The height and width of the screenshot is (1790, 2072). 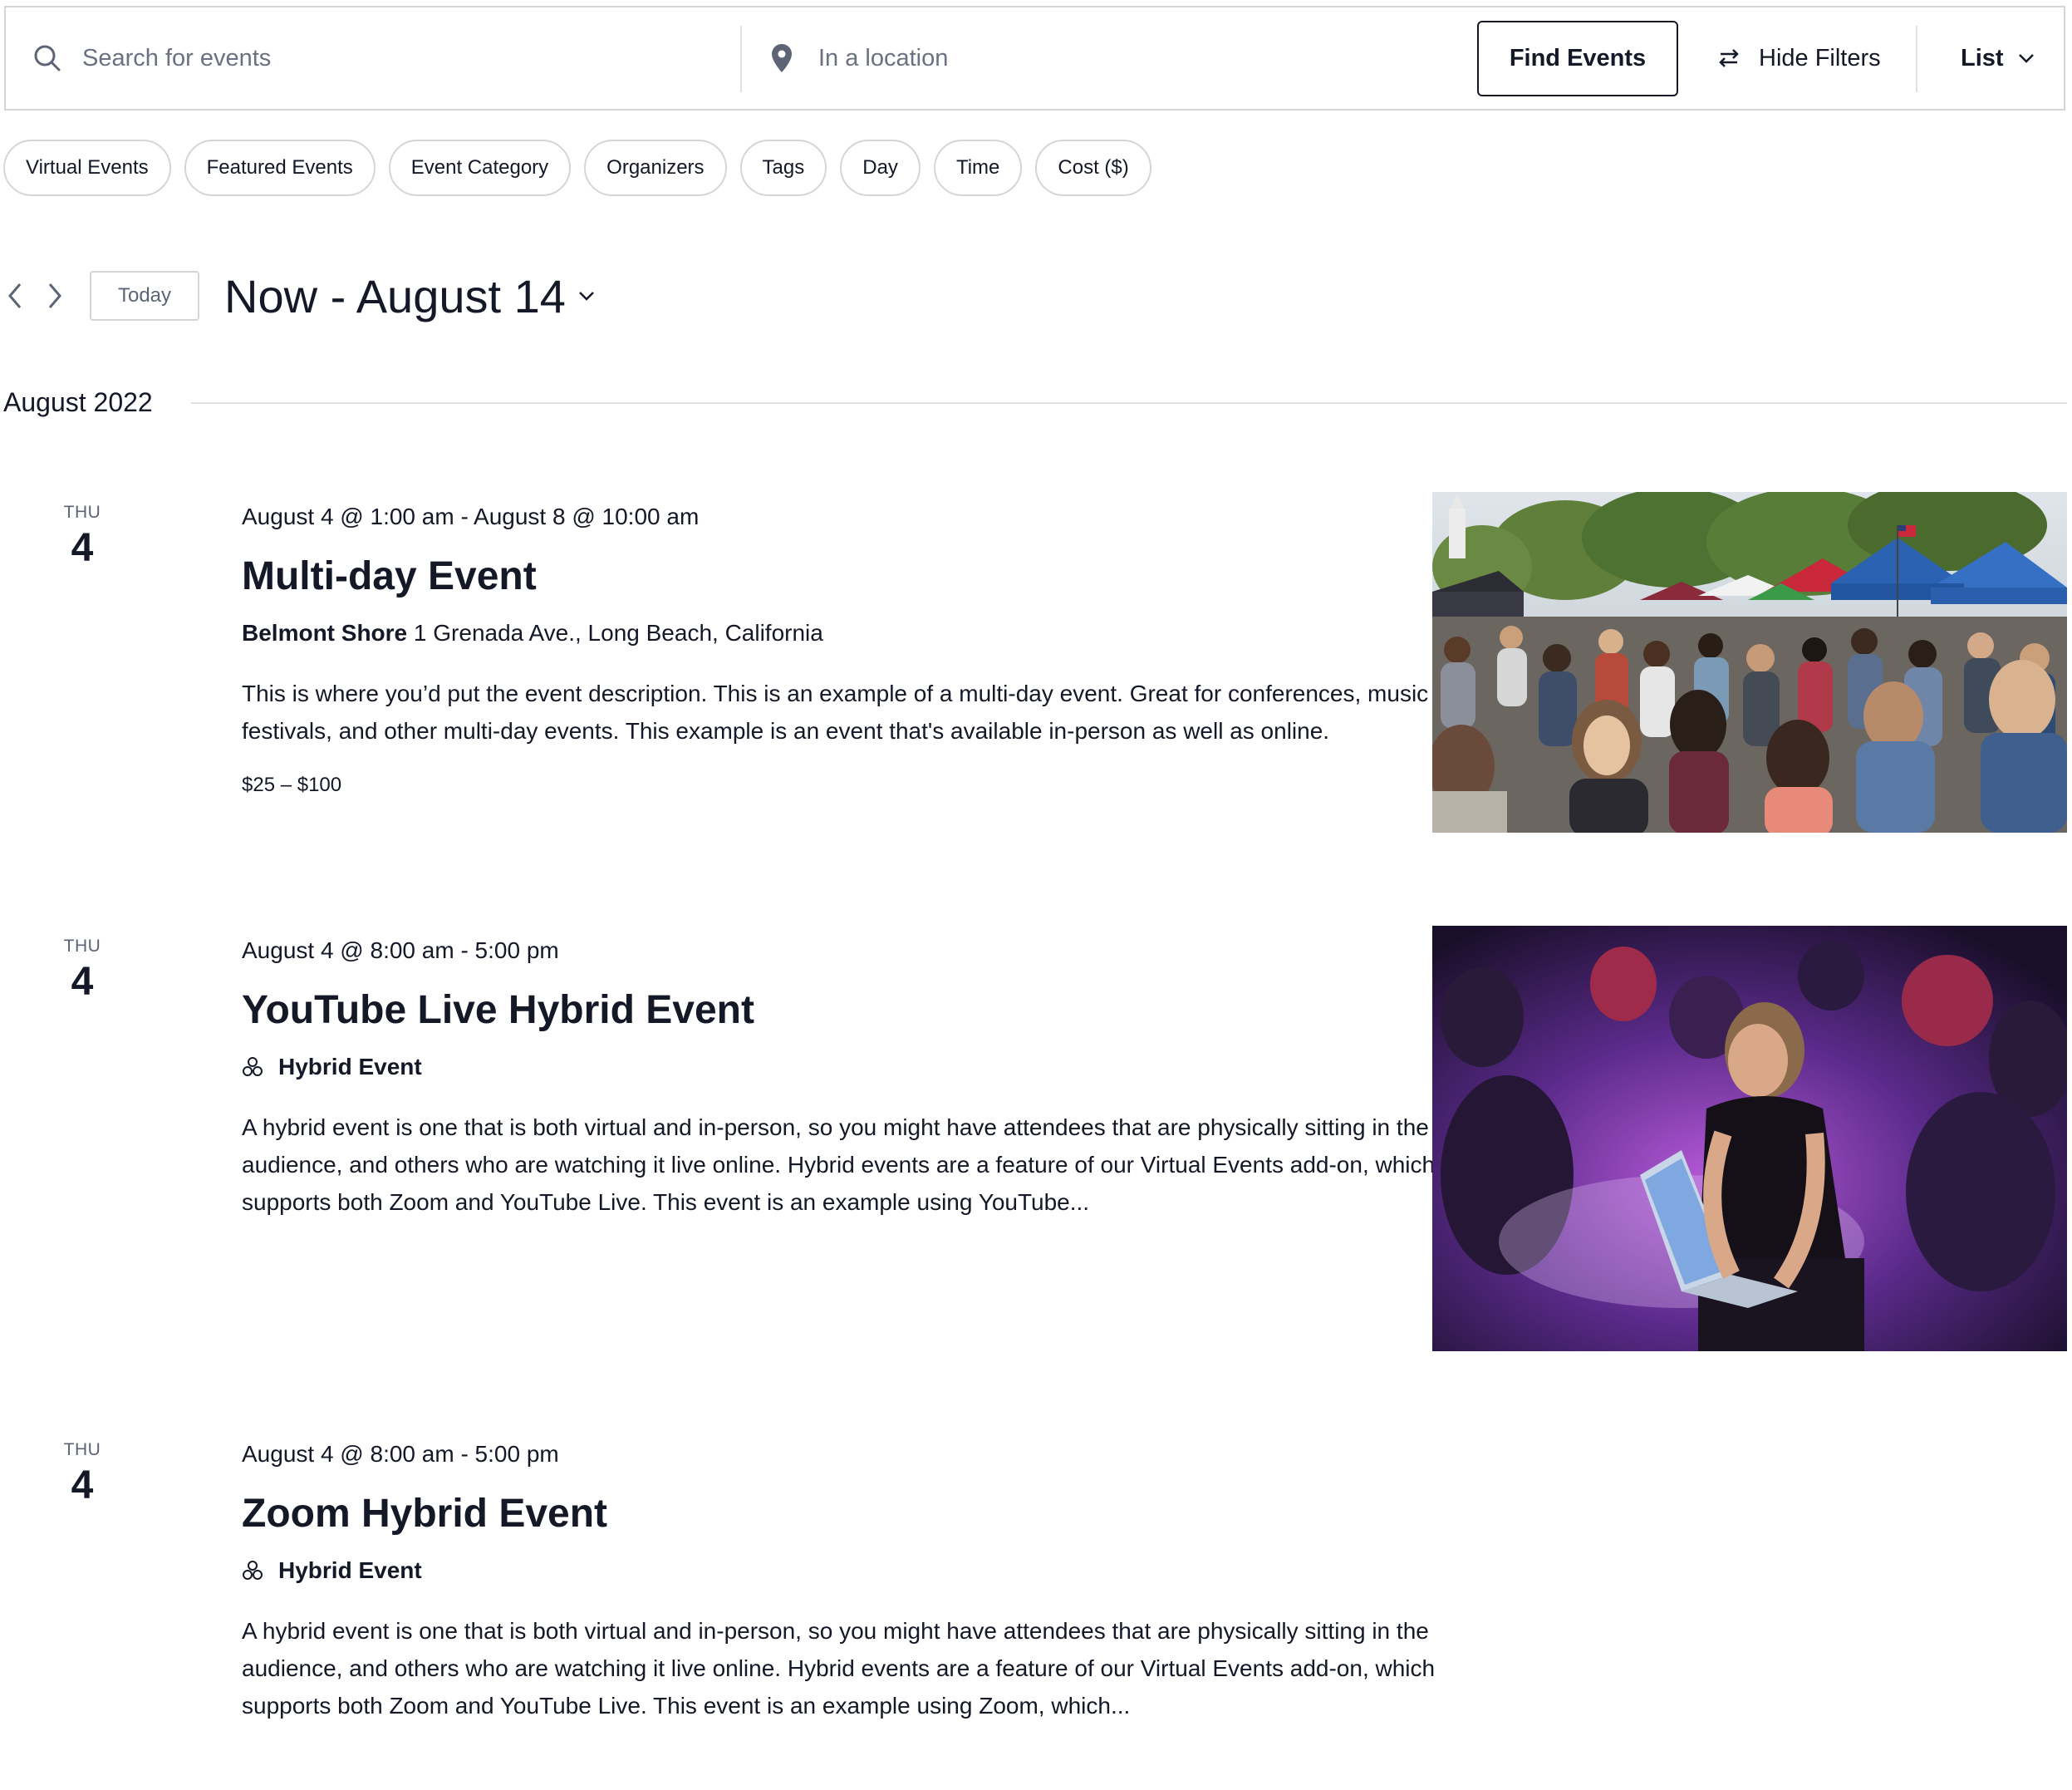 I want to click on event-image-laptop-user, so click(x=1750, y=1138).